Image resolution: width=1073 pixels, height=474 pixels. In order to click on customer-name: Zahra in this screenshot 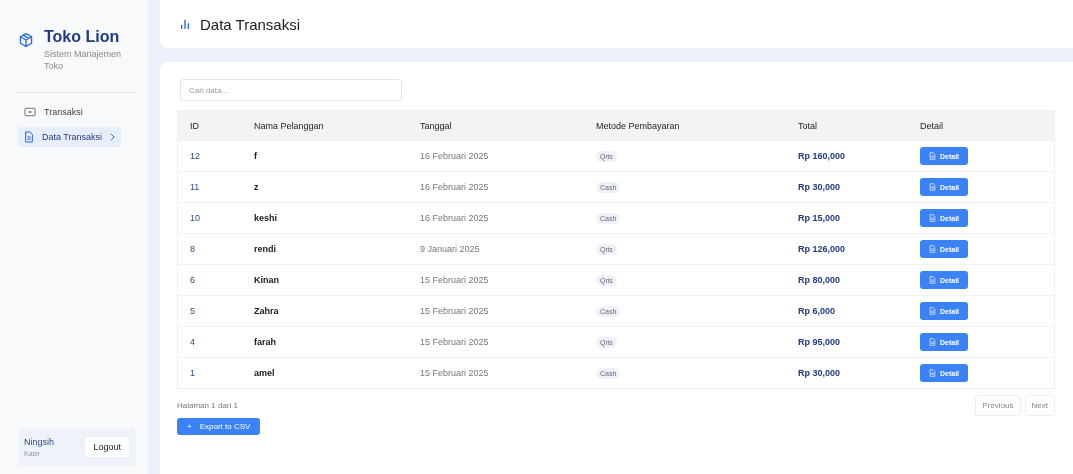, I will do `click(266, 311)`.